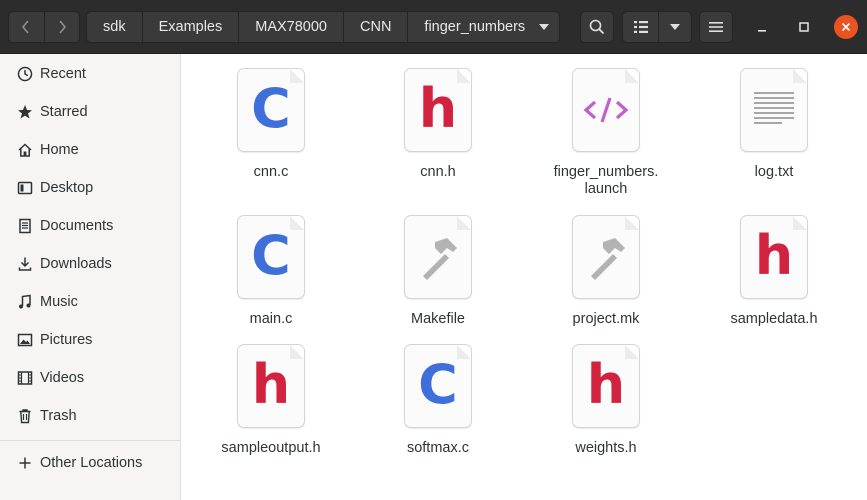 The height and width of the screenshot is (500, 867). Describe the element at coordinates (90, 74) in the screenshot. I see `sidebar-item-recent: Recent` at that location.